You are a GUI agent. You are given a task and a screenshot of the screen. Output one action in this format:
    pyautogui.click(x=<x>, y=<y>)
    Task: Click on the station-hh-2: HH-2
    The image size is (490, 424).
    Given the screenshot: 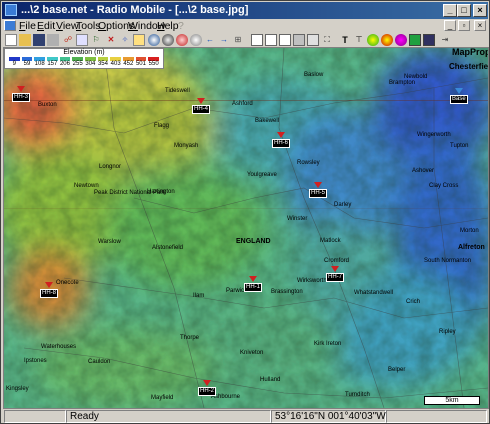 What is the action you would take?
    pyautogui.click(x=208, y=389)
    